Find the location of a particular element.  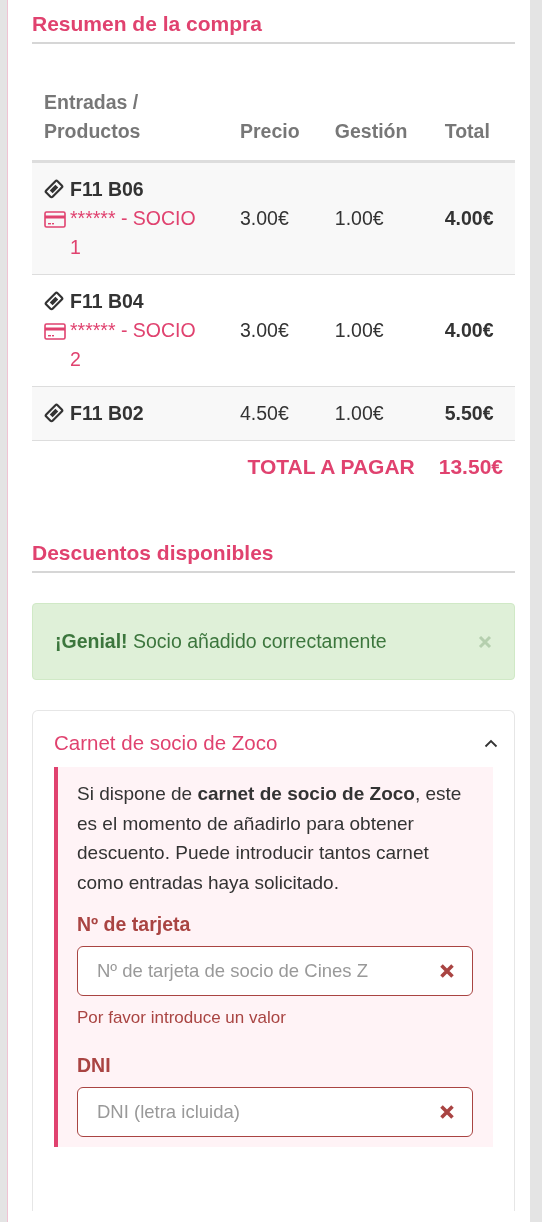

input-field: Nº de tarjeta de socio de Cines Z is located at coordinates (275, 971).